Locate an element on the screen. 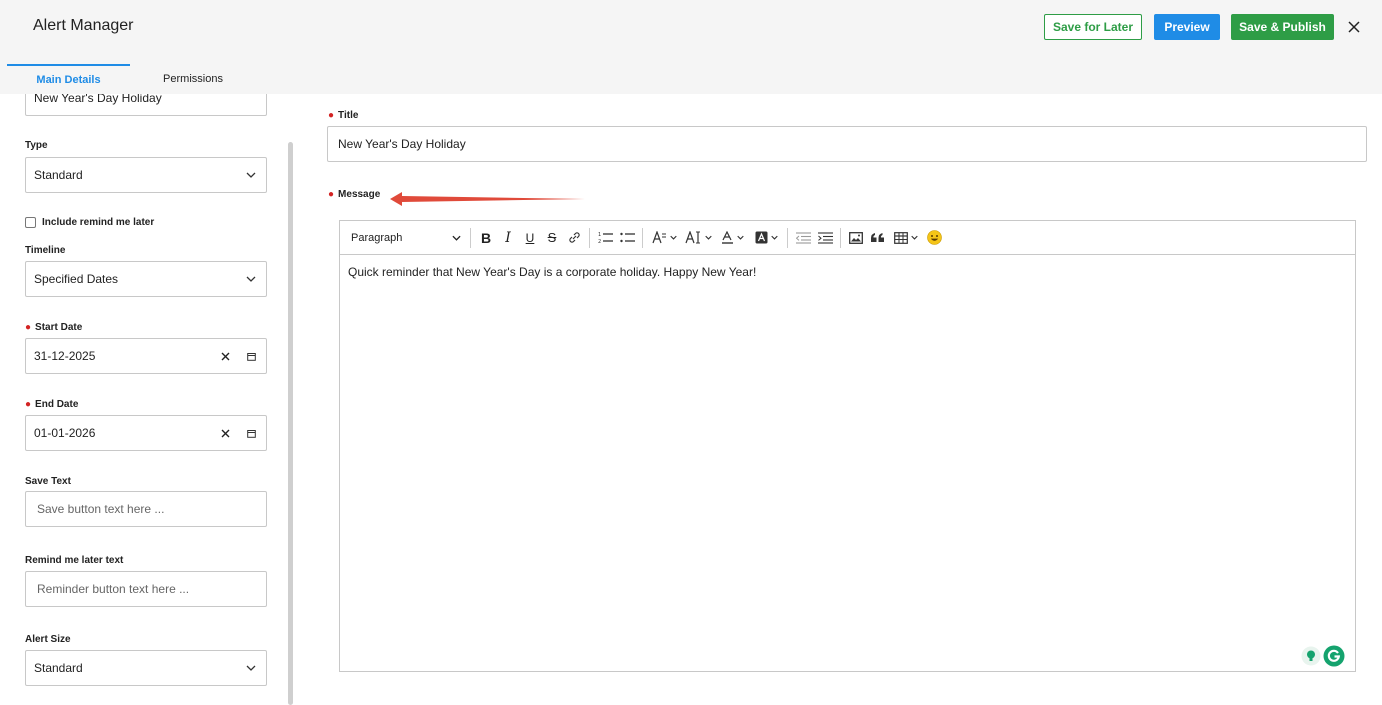 The width and height of the screenshot is (1382, 705). editor-toolbar: Paragraph B I U S 12 is located at coordinates (847, 238).